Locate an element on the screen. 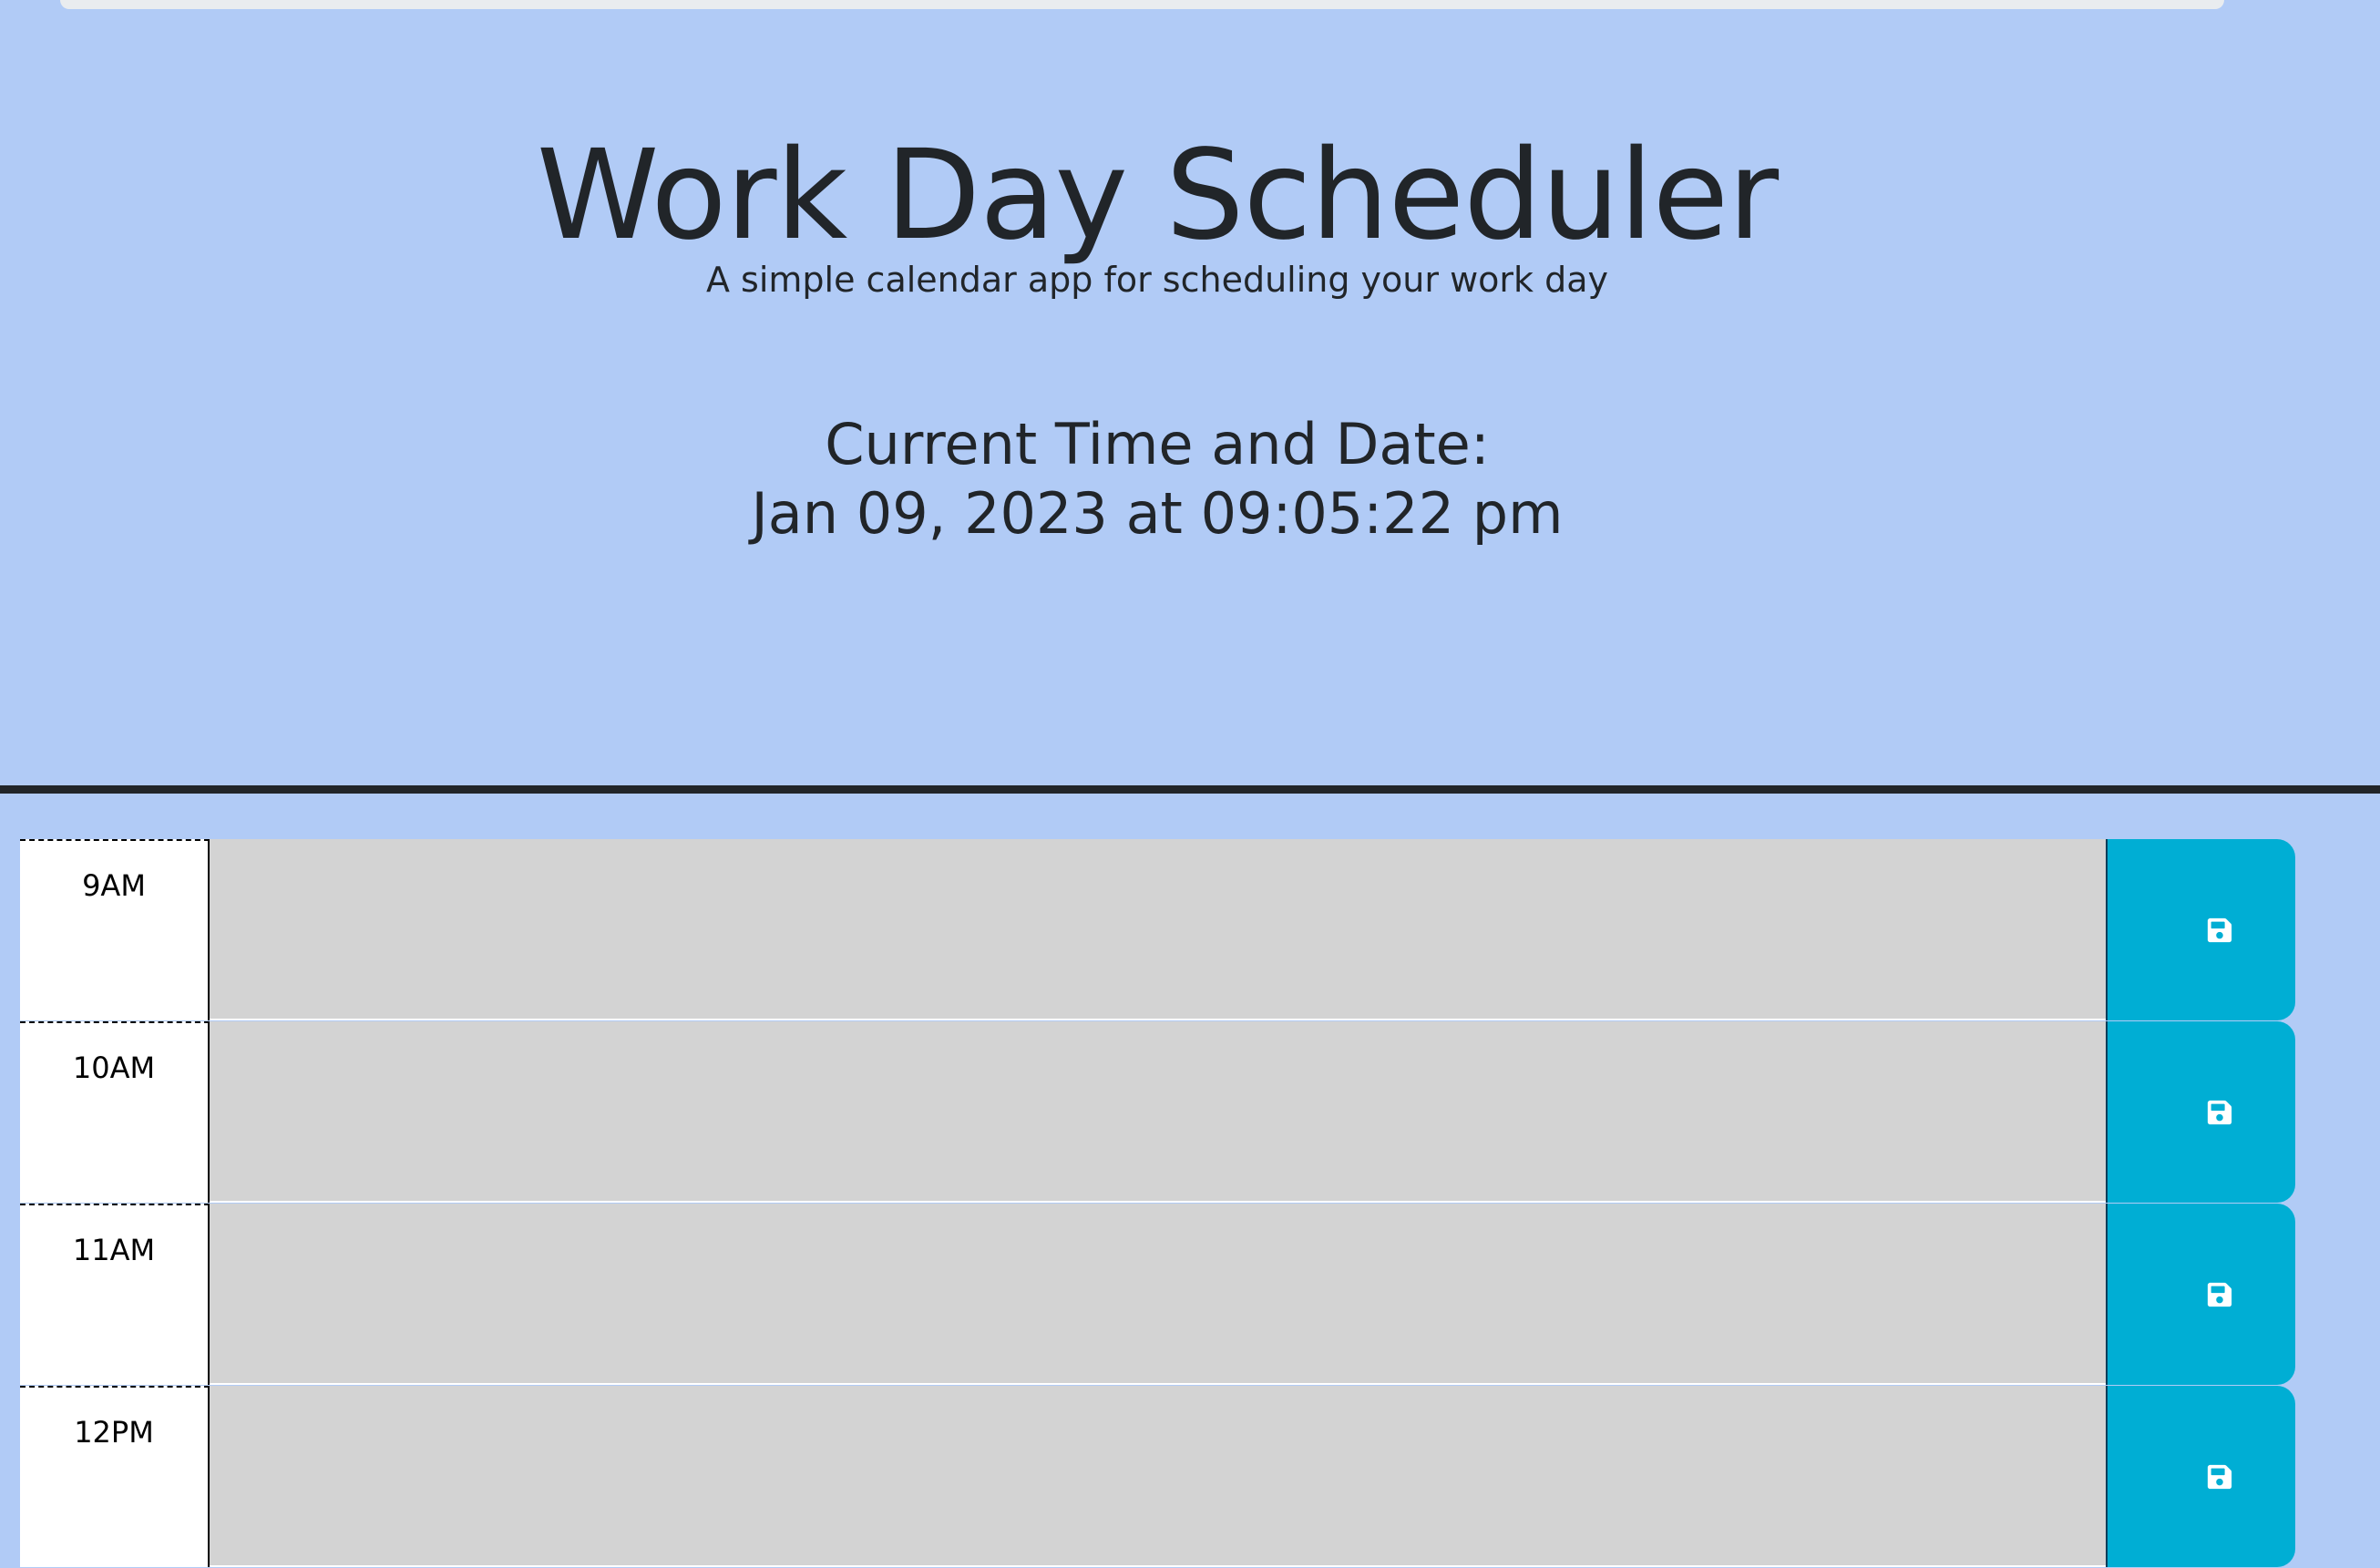 This screenshot has width=2380, height=1568. hour-label: 9AM is located at coordinates (115, 929).